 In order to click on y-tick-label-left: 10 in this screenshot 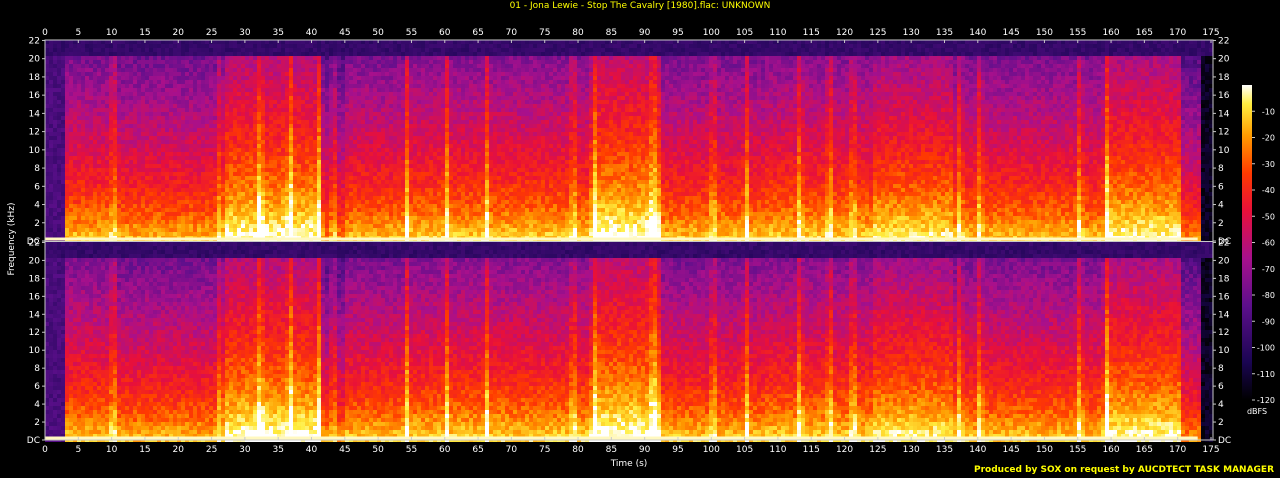, I will do `click(35, 351)`.